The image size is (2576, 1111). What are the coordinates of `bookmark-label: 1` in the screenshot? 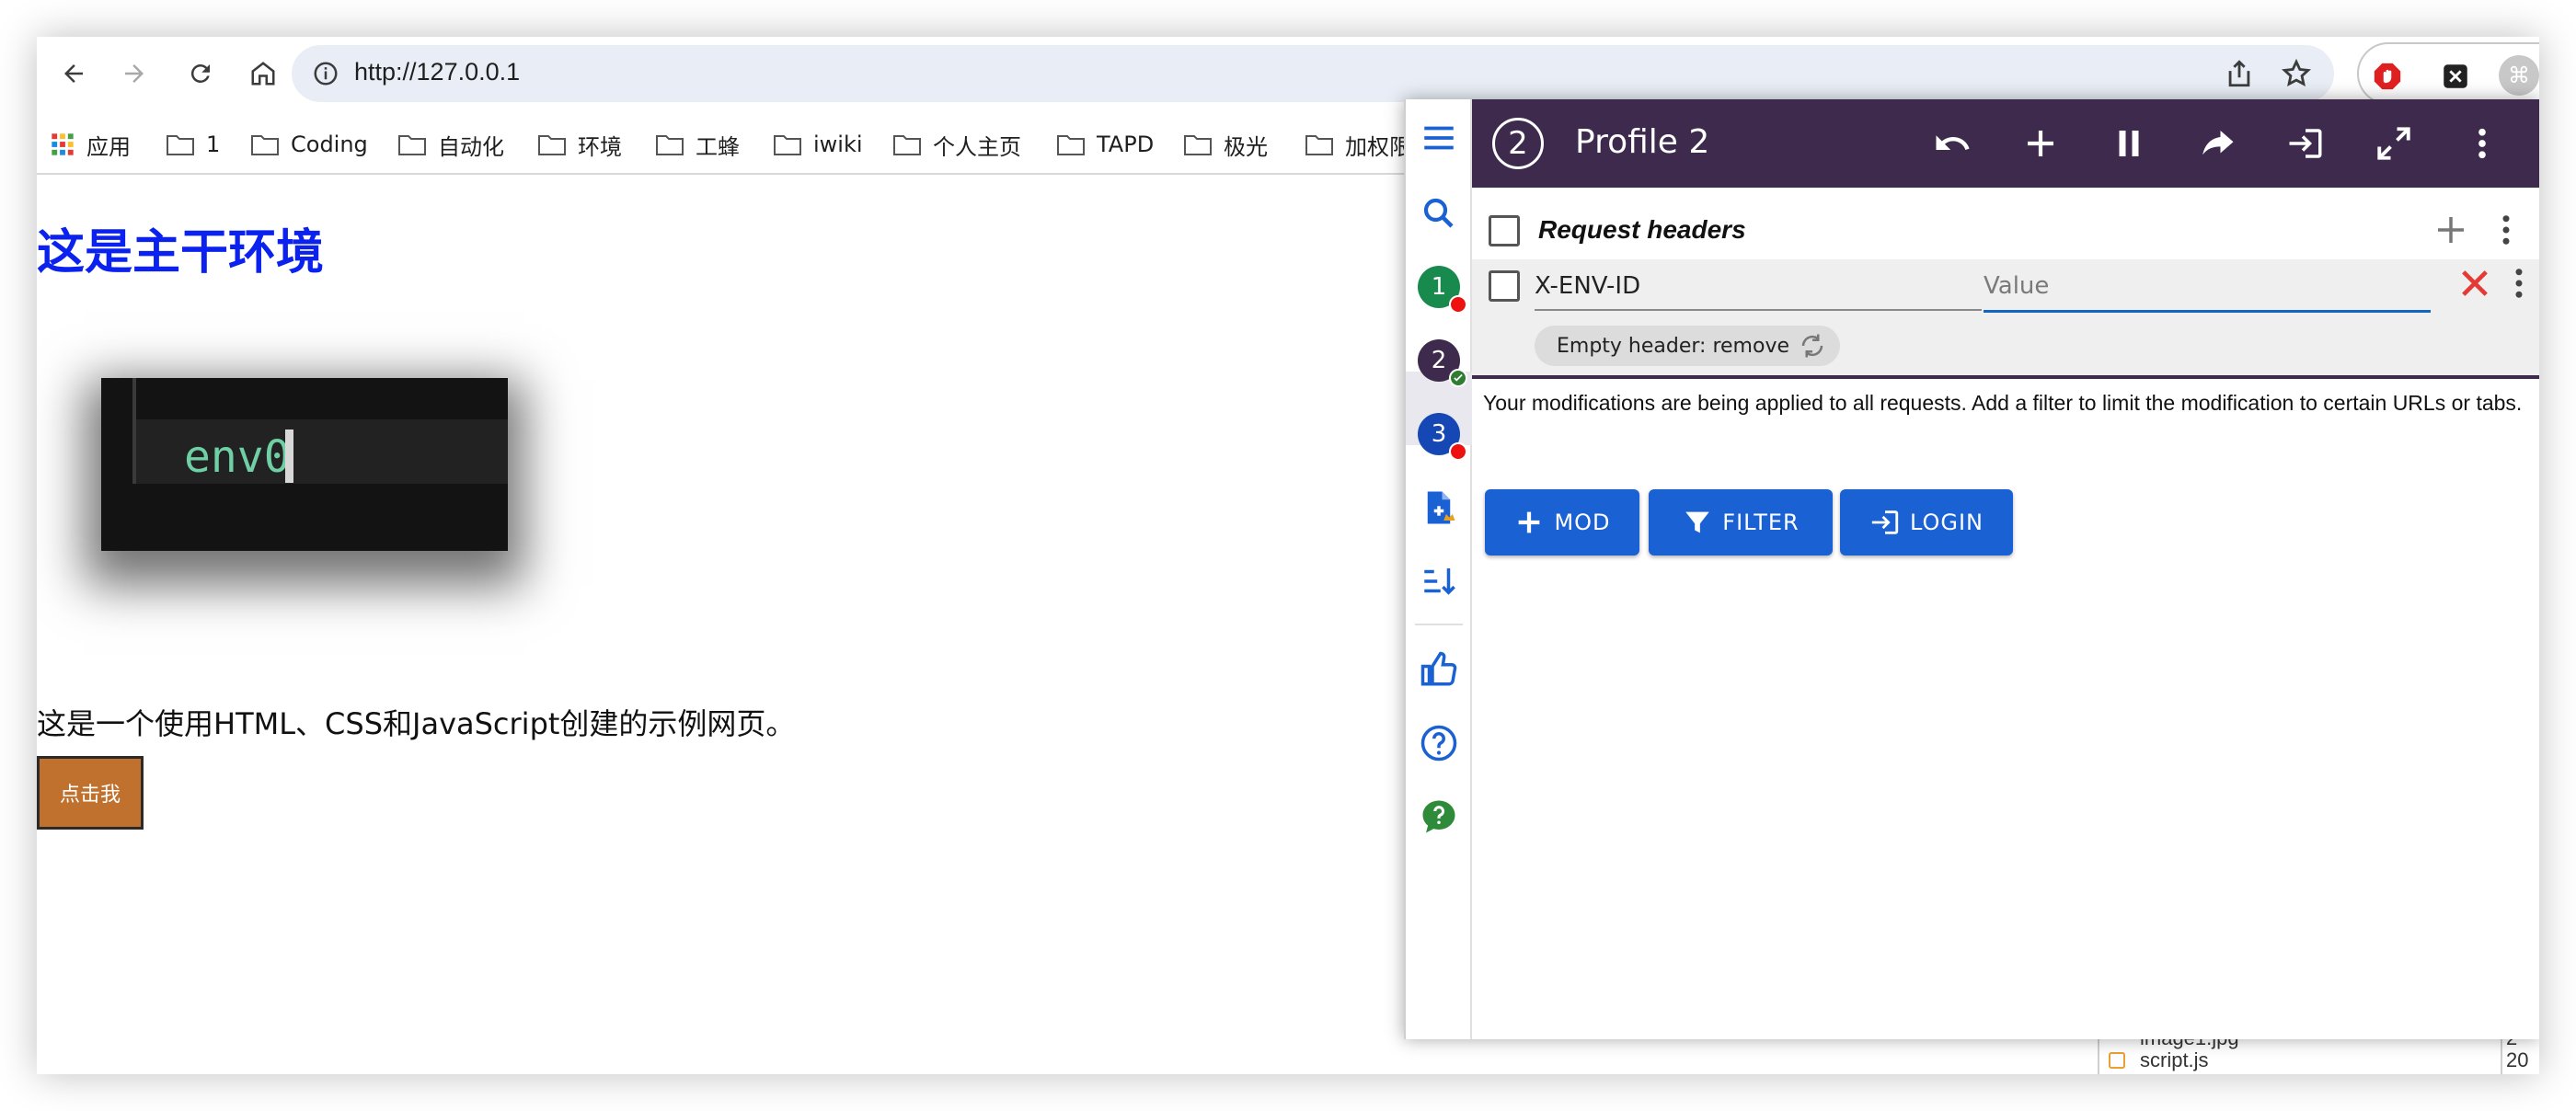 It's located at (213, 144).